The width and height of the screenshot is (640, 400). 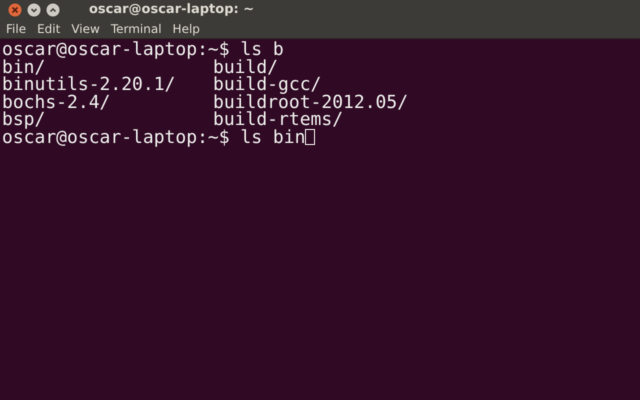 I want to click on menu-item: View, so click(x=85, y=29).